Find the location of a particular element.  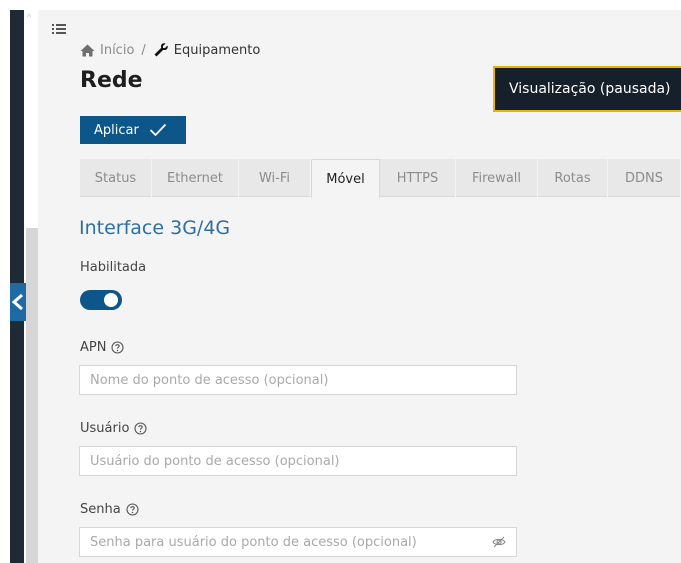

user-label: Usuário is located at coordinates (113, 428).